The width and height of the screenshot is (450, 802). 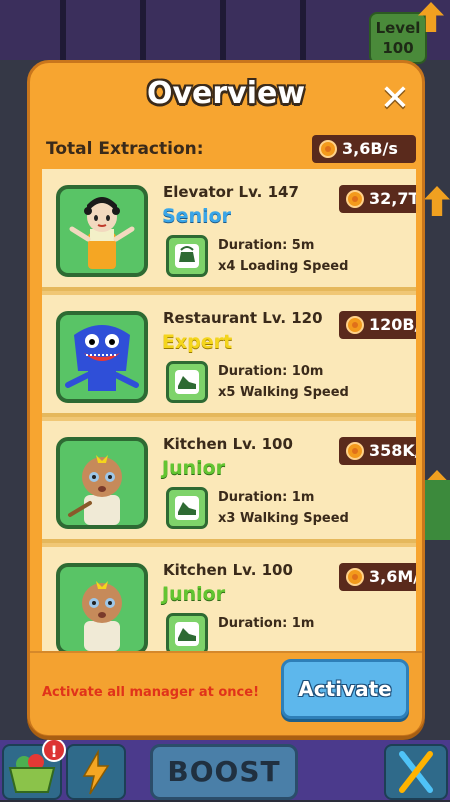 What do you see at coordinates (283, 266) in the screenshot?
I see `manager-effect: x4 Loading Speed` at bounding box center [283, 266].